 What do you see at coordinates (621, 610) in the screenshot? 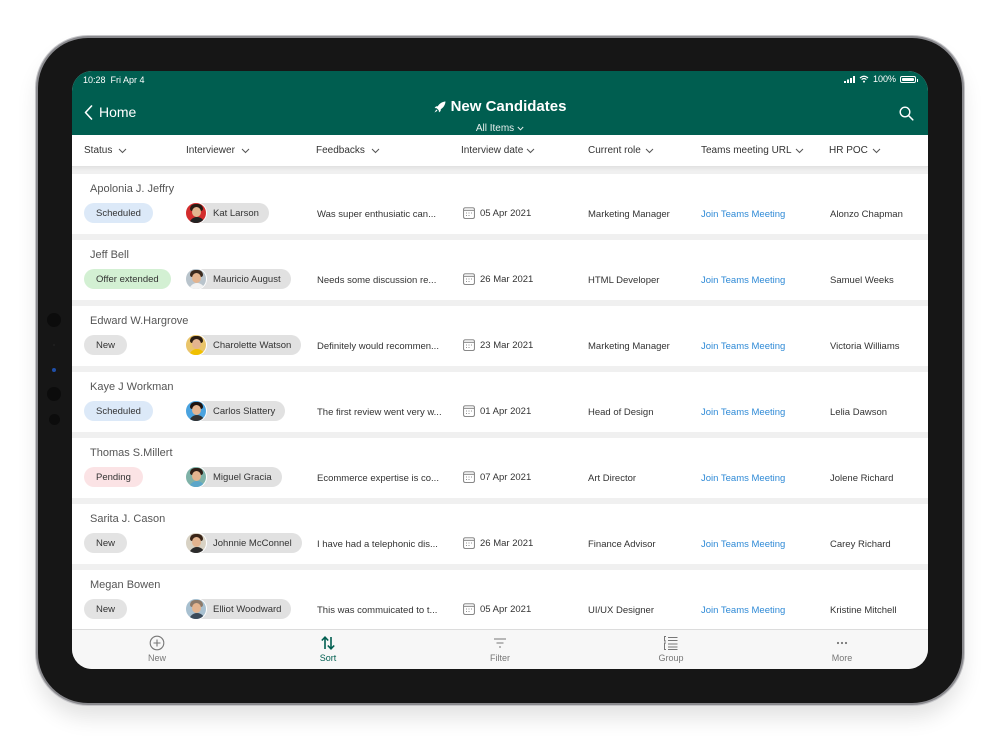
I see `current-role: UI/UX Designer` at bounding box center [621, 610].